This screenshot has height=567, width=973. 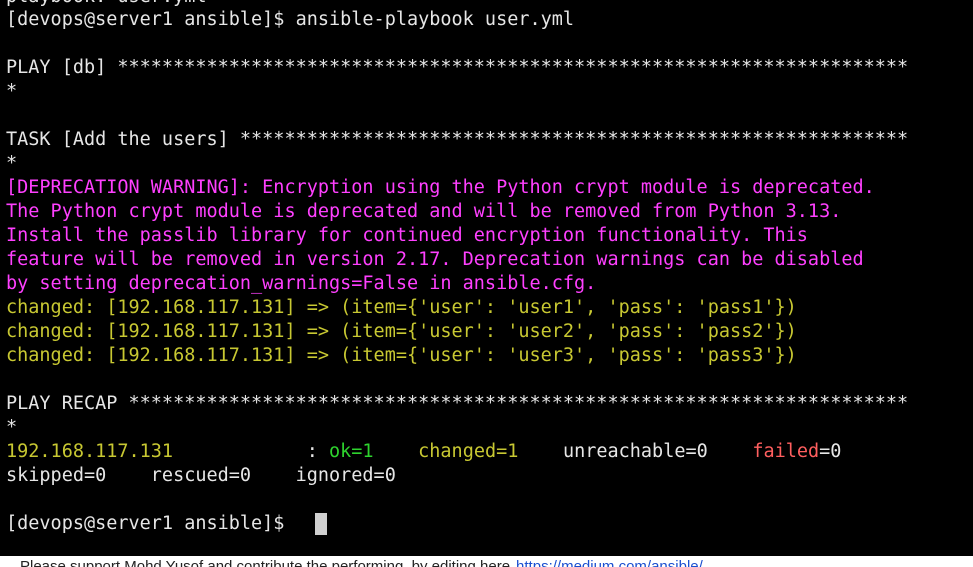 What do you see at coordinates (635, 451) in the screenshot?
I see `recap-unreachable: unreachable=0` at bounding box center [635, 451].